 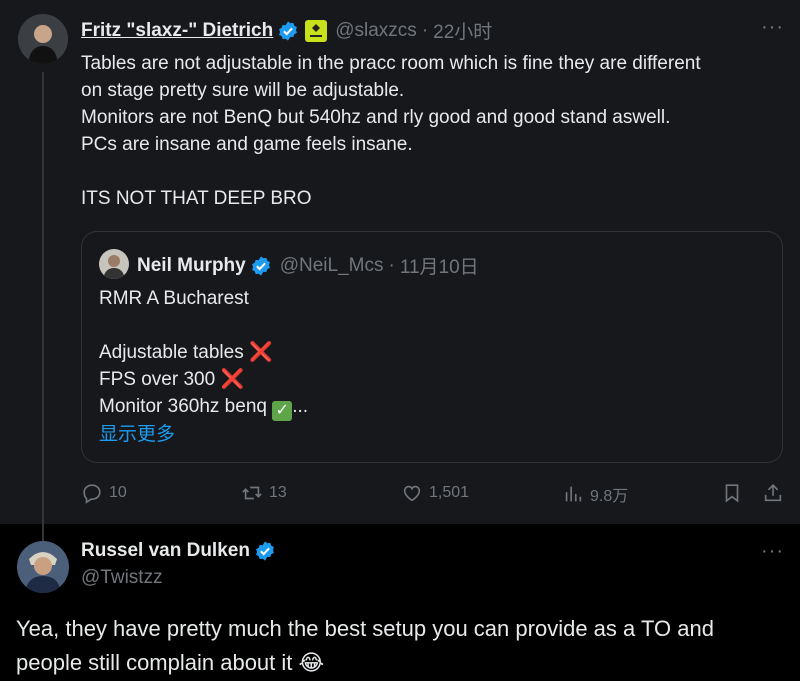 I want to click on thread-connector, so click(x=43, y=307).